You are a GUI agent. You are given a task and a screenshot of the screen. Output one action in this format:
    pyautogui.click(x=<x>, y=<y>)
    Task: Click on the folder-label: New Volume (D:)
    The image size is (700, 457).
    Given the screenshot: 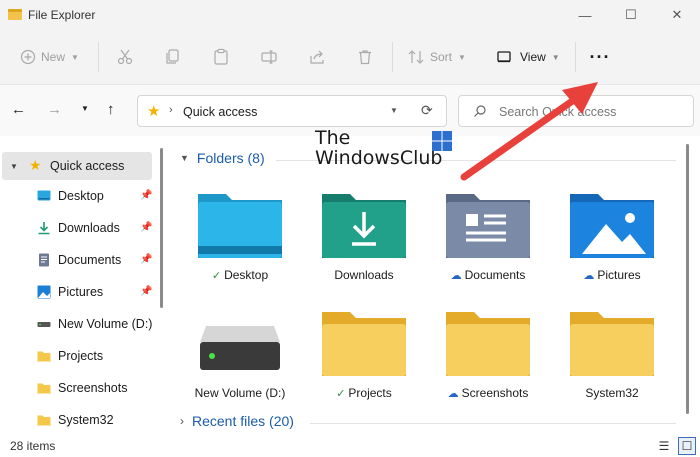 What is the action you would take?
    pyautogui.click(x=240, y=393)
    